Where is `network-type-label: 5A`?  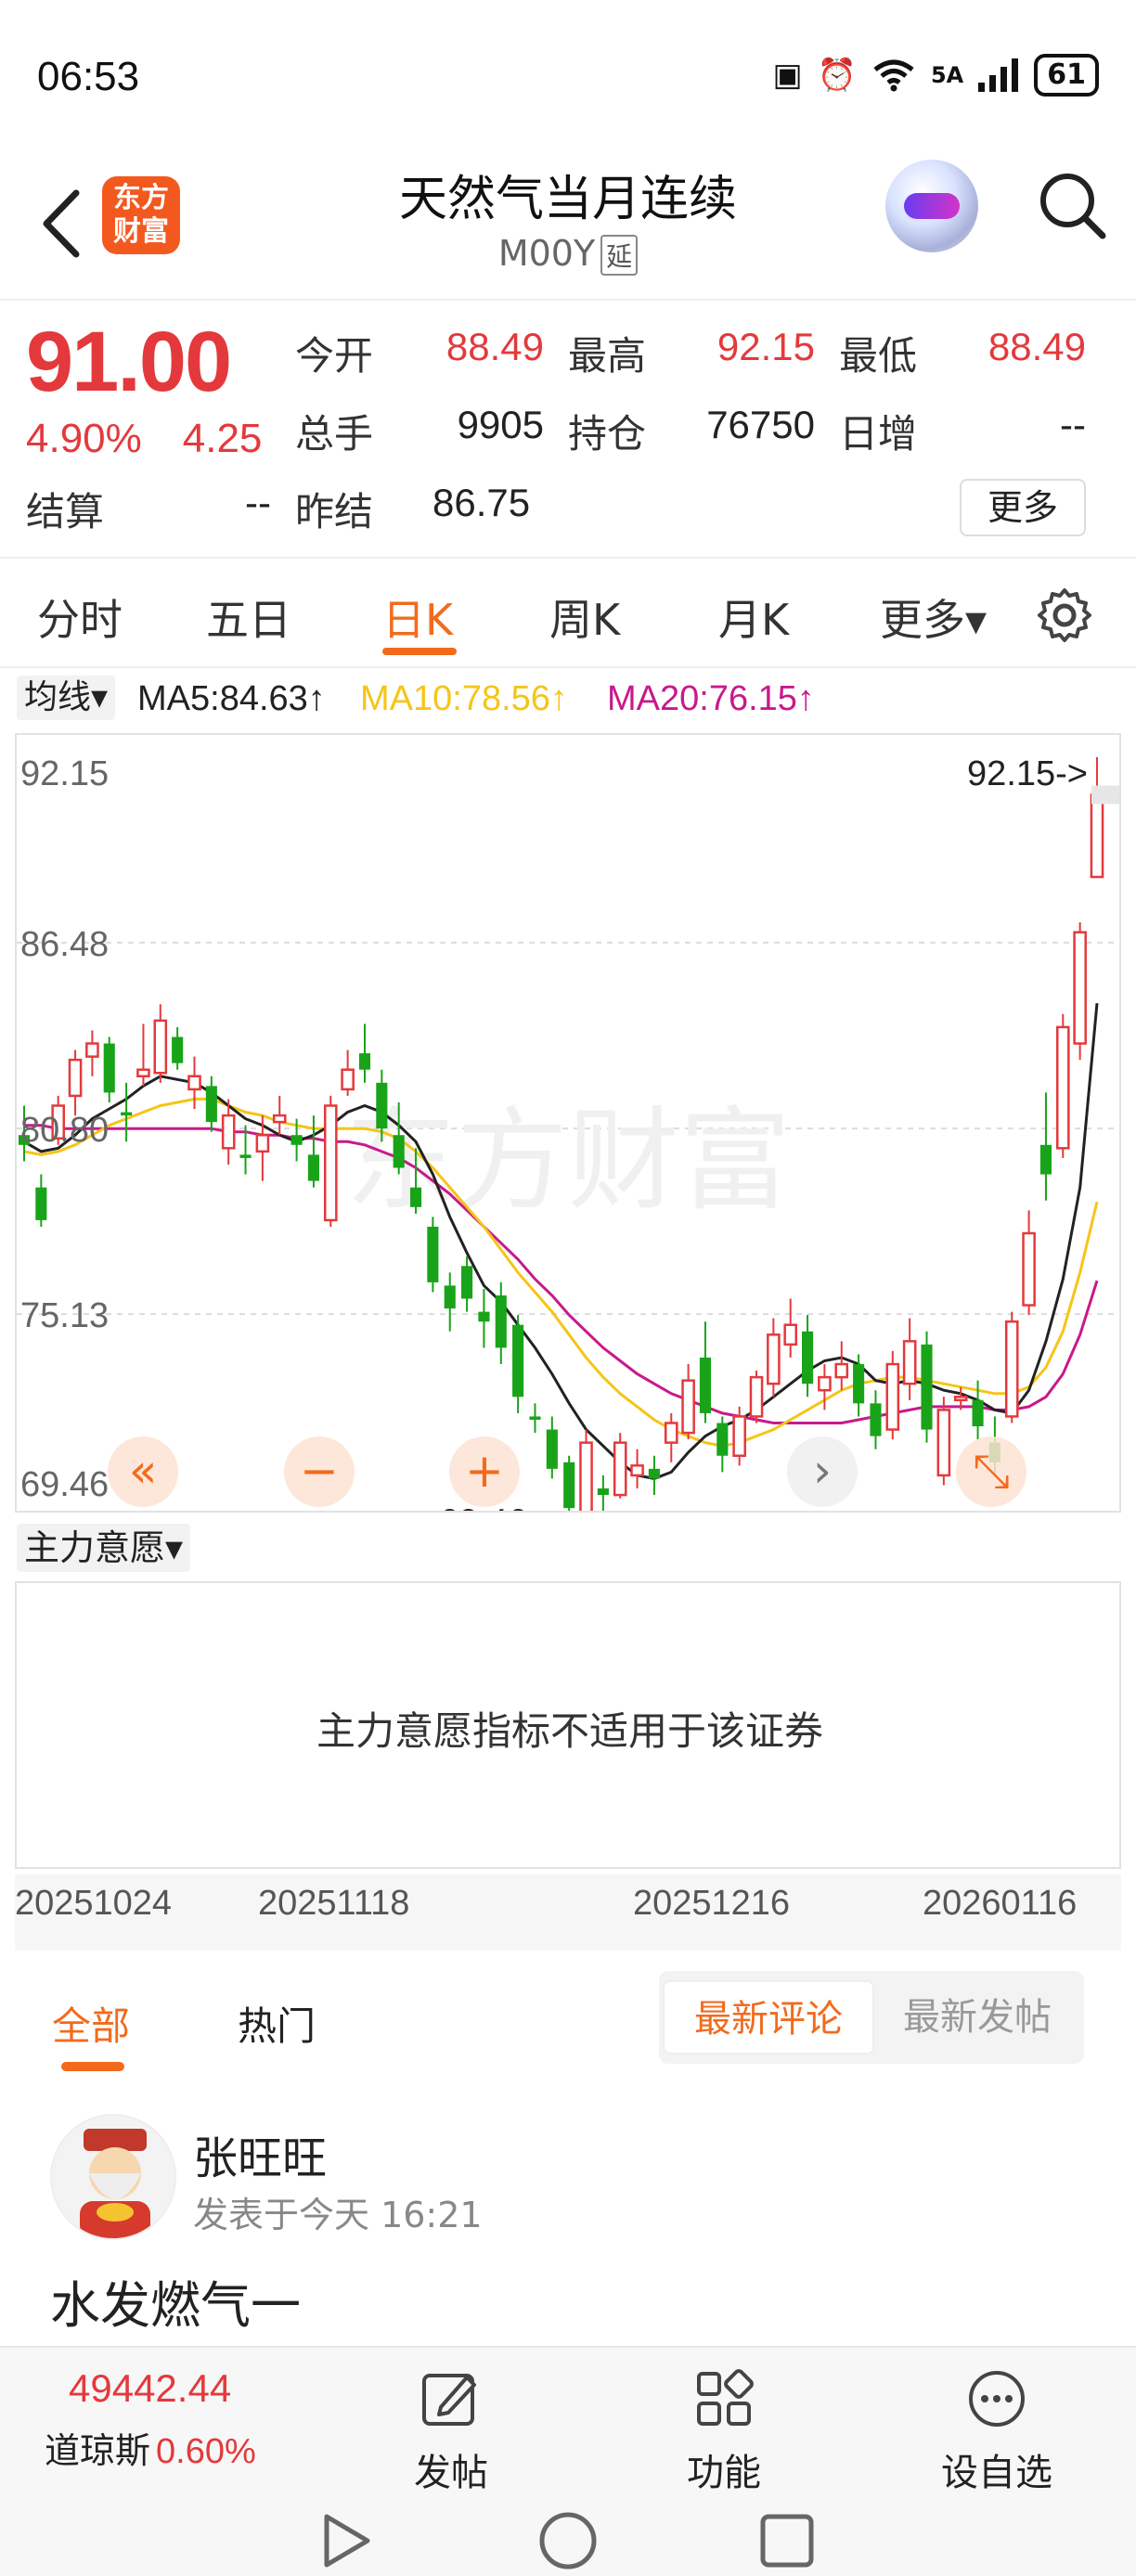
network-type-label: 5A is located at coordinates (947, 75).